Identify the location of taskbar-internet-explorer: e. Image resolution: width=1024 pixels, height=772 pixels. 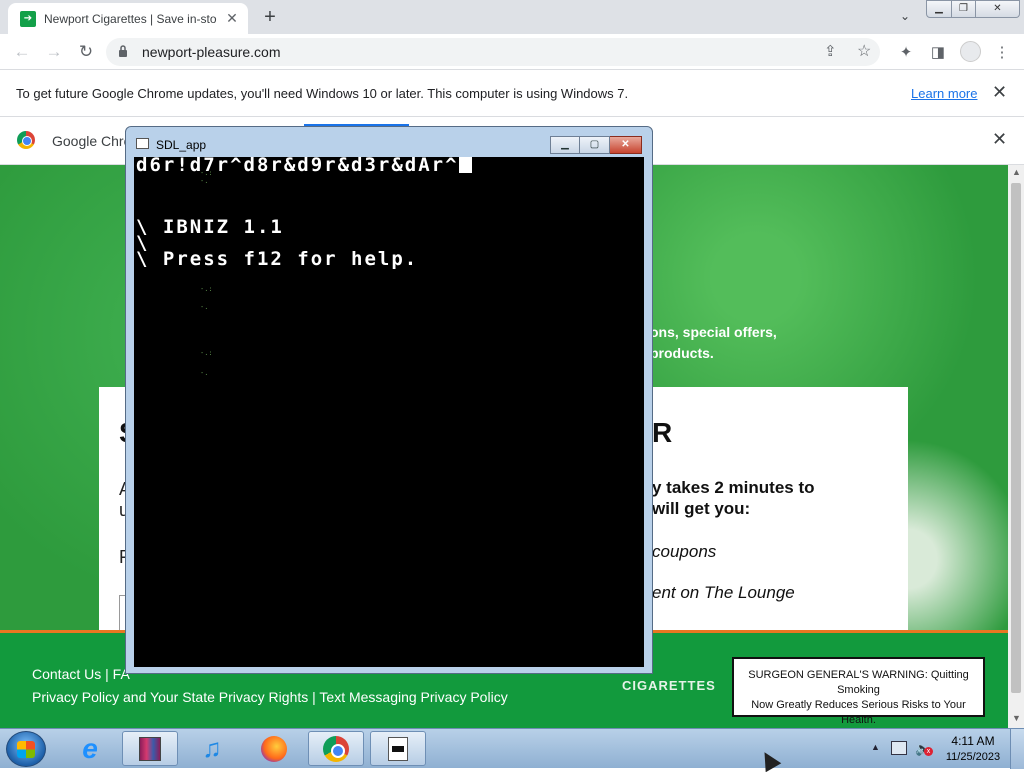
(90, 748).